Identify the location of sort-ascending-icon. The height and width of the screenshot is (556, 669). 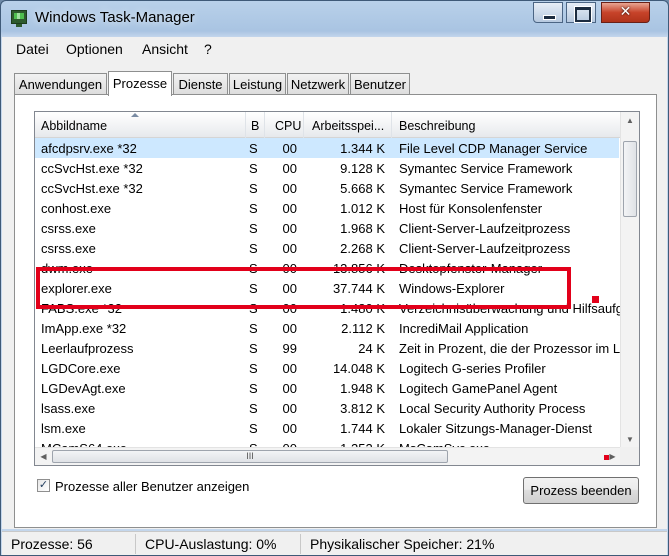
(135, 115).